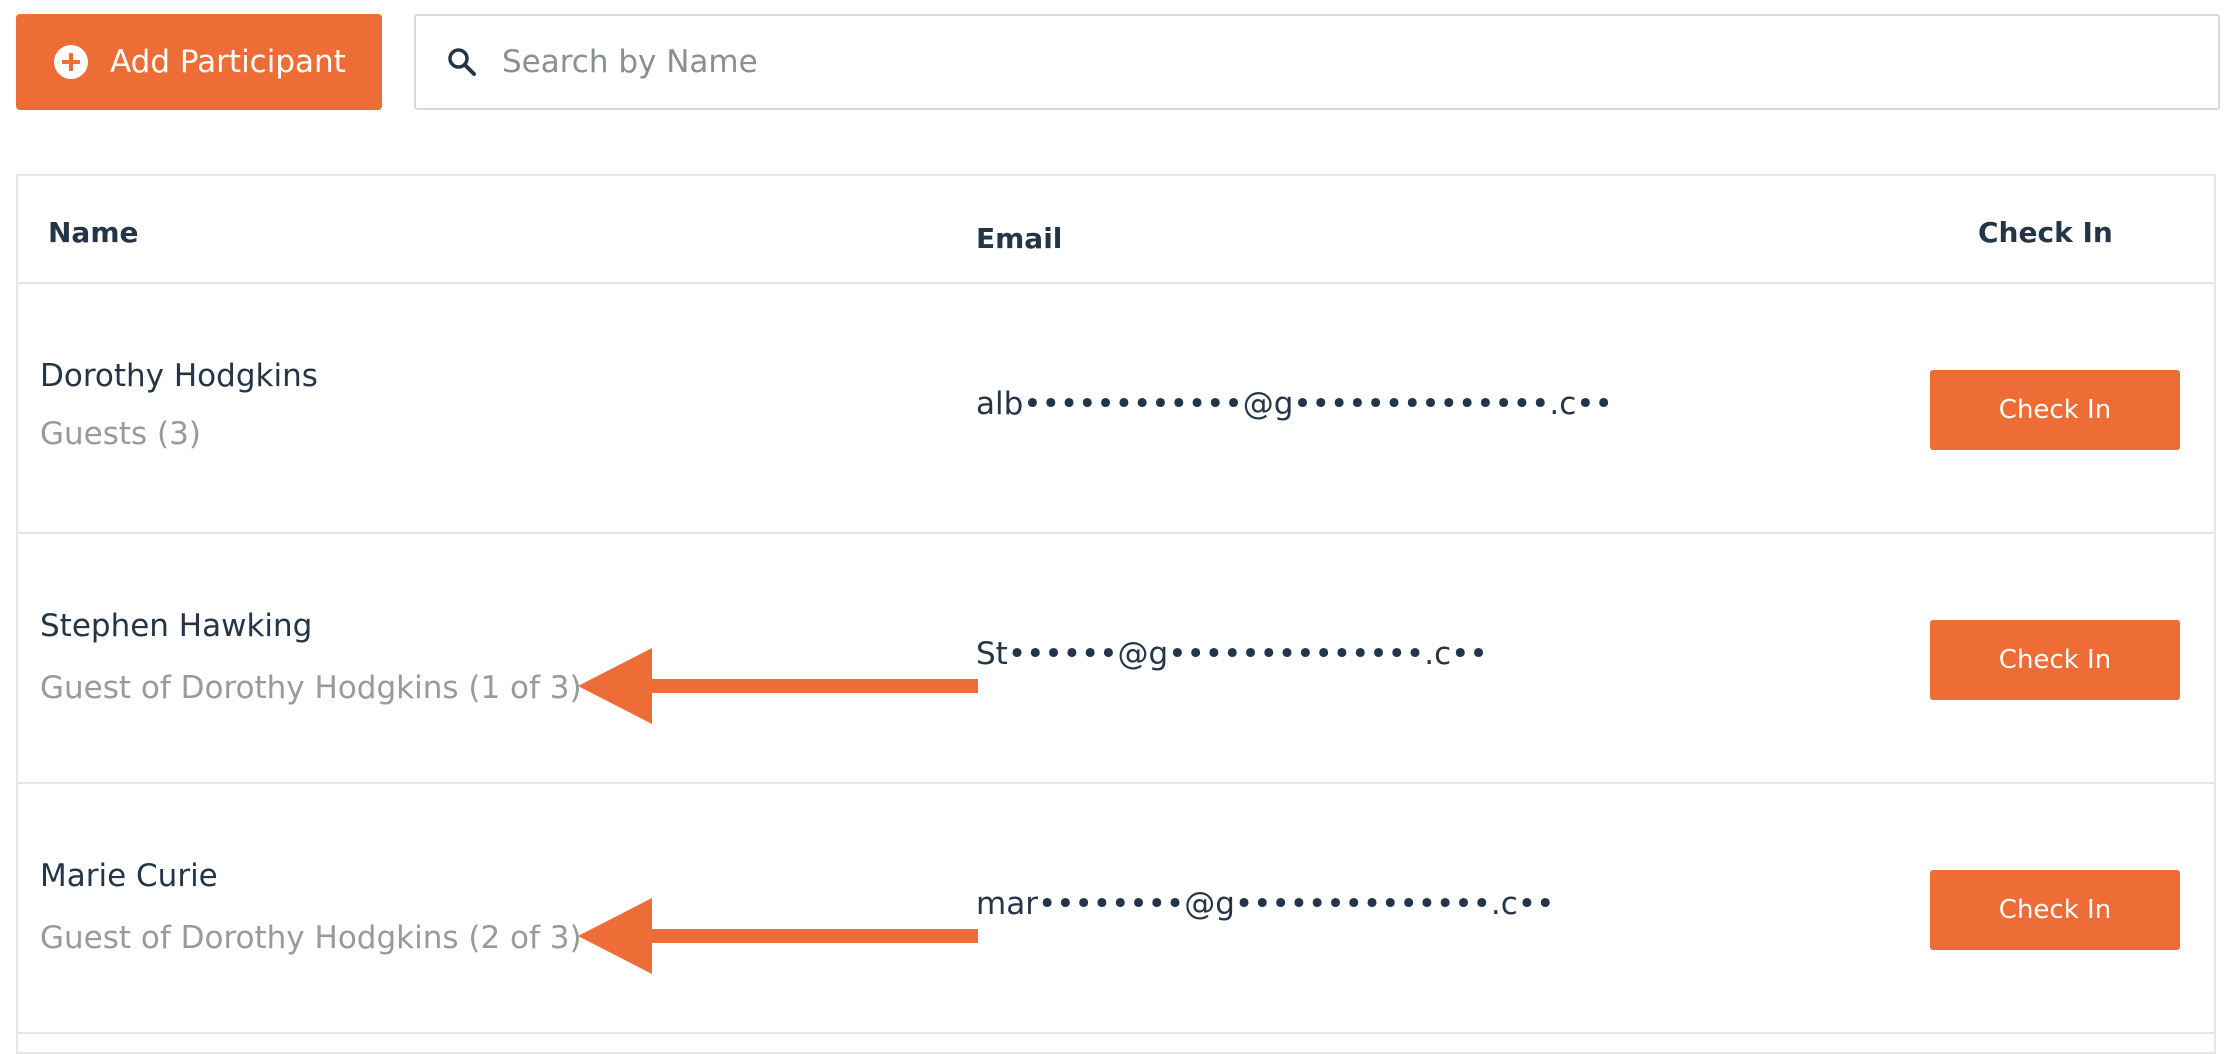 The image size is (2236, 1054). Describe the element at coordinates (1116, 230) in the screenshot. I see `table-header: Name Email Check In` at that location.